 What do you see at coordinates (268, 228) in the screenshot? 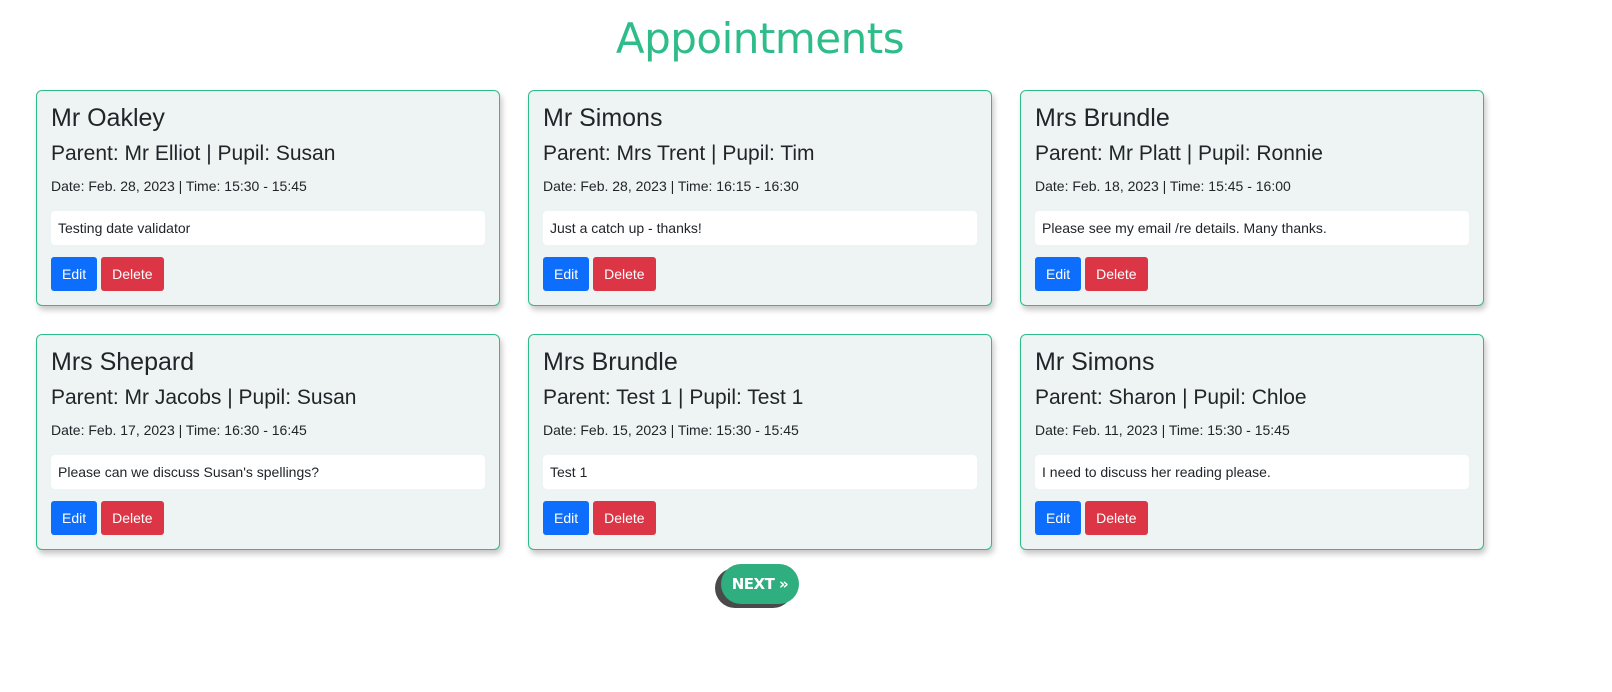
I see `appointment-note: Testing date validator` at bounding box center [268, 228].